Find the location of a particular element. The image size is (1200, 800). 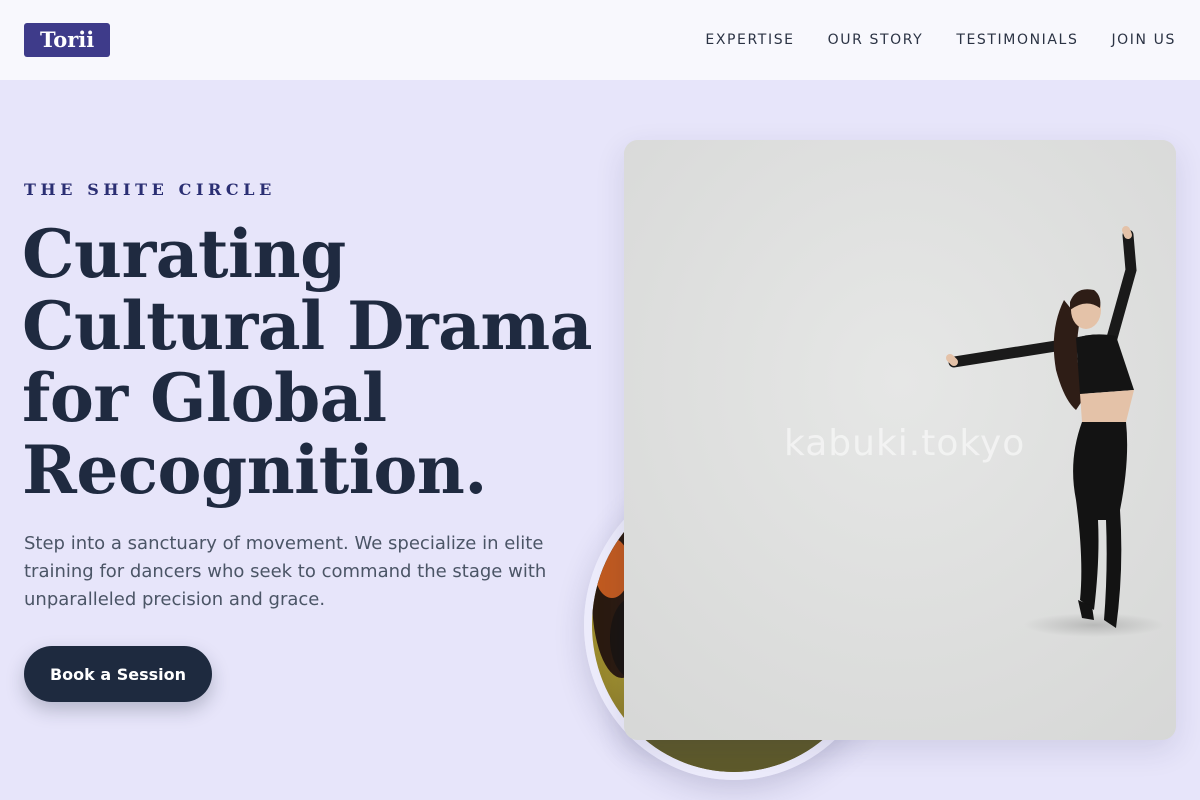

headline-line: Cultural Drama is located at coordinates (307, 326).